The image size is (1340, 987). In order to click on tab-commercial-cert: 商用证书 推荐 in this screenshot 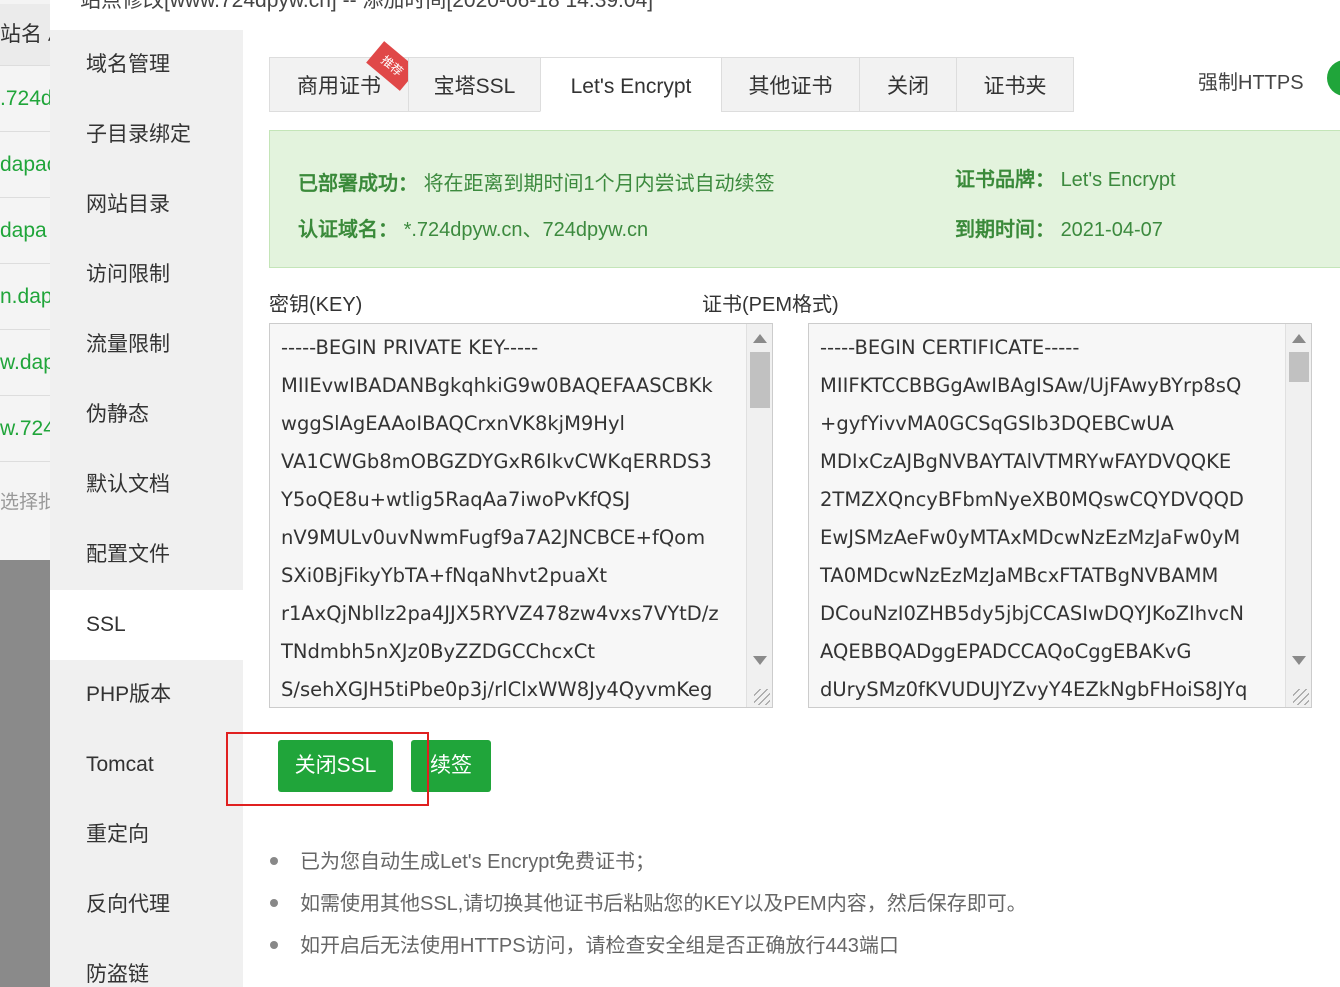, I will do `click(343, 76)`.